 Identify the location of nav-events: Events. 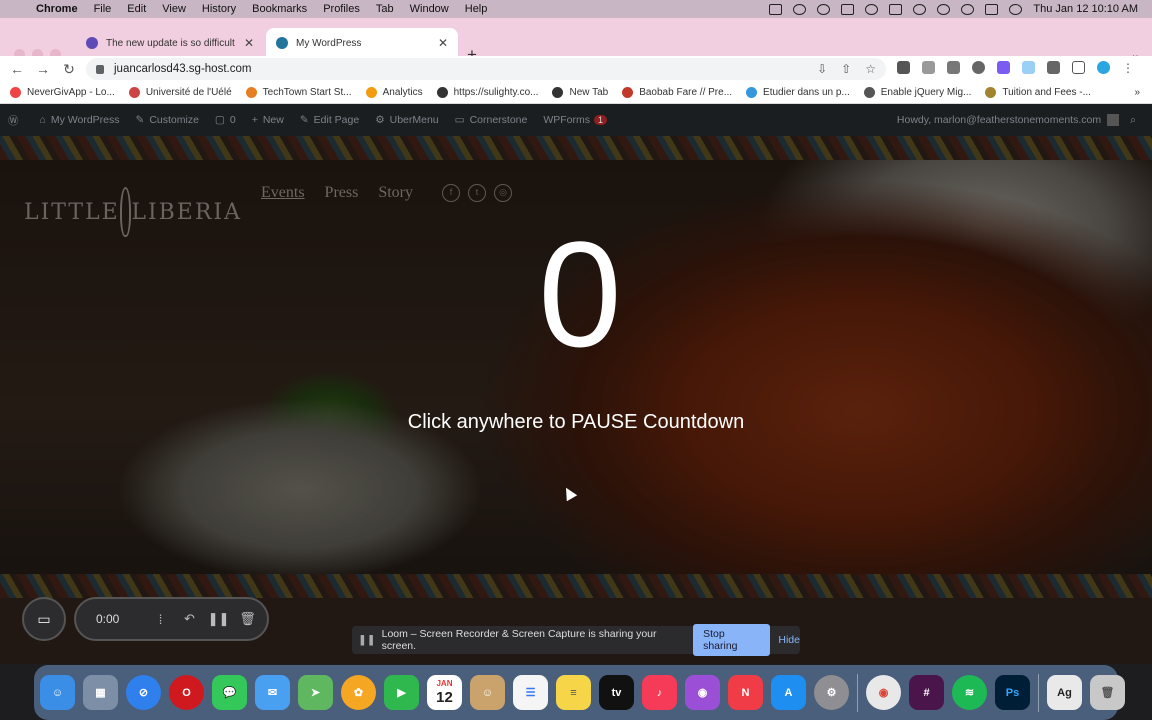
(283, 193).